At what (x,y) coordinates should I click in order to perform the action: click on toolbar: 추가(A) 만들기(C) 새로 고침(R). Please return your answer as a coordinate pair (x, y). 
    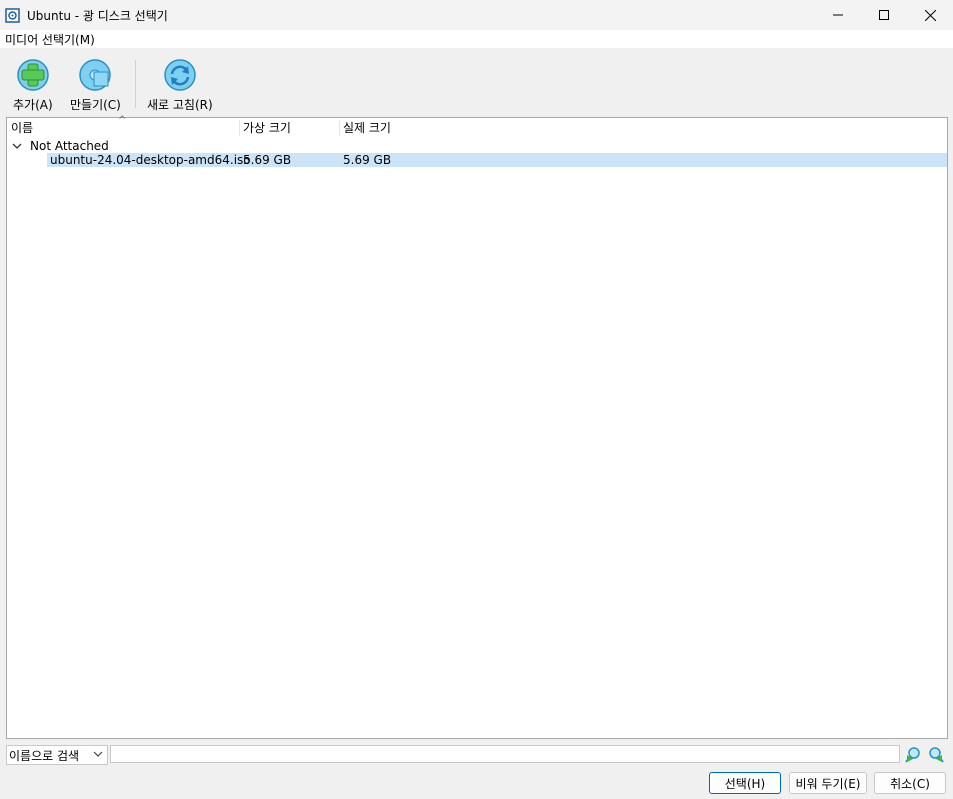
    Looking at the image, I should click on (476, 81).